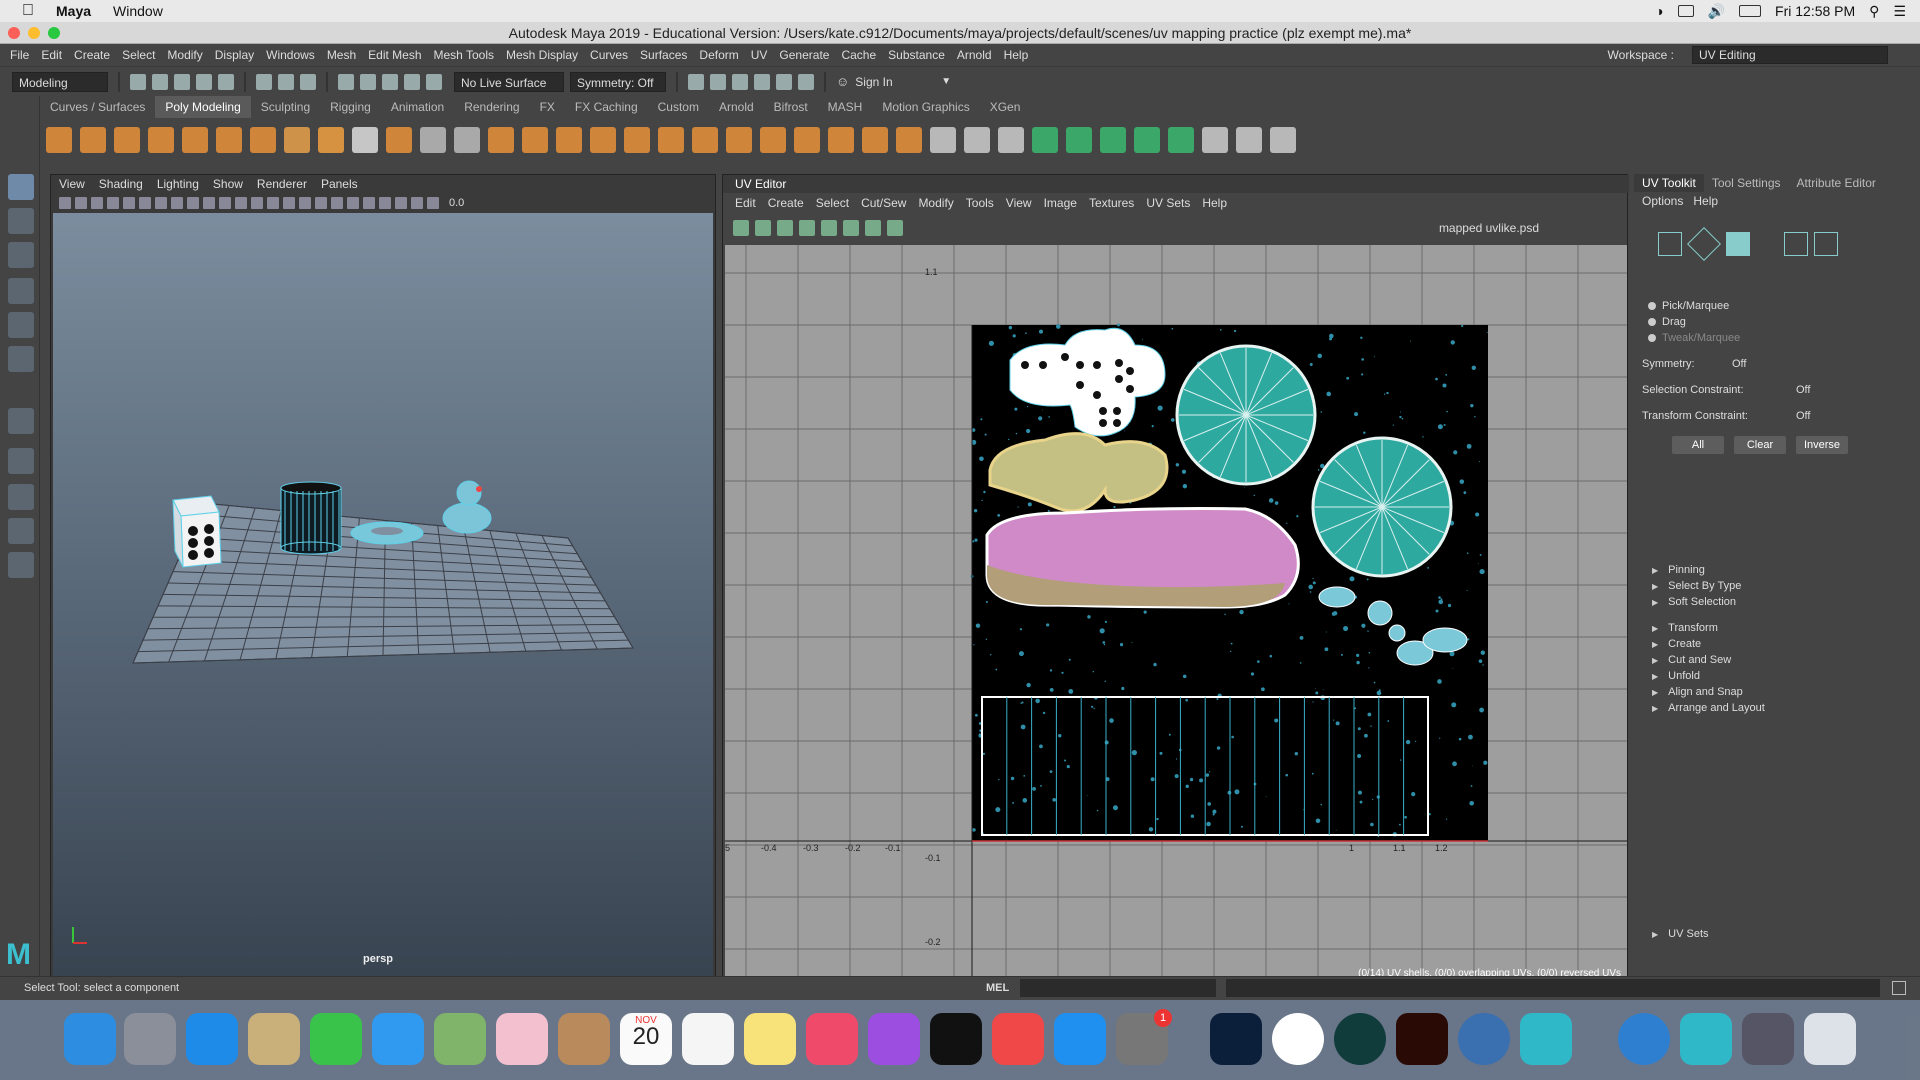 The width and height of the screenshot is (1920, 1080). I want to click on contacts-icon, so click(584, 1039).